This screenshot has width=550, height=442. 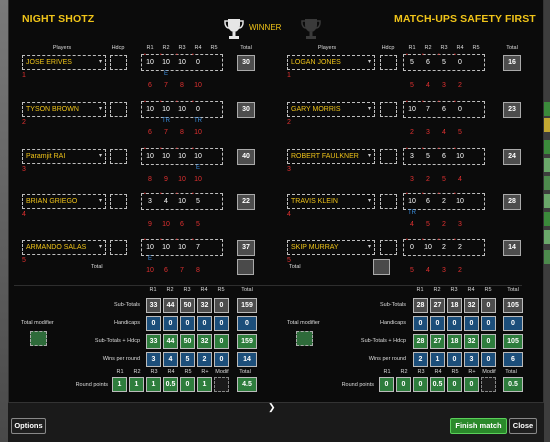 What do you see at coordinates (331, 62) in the screenshot?
I see `player-name-select: LOGAN JONES ▾` at bounding box center [331, 62].